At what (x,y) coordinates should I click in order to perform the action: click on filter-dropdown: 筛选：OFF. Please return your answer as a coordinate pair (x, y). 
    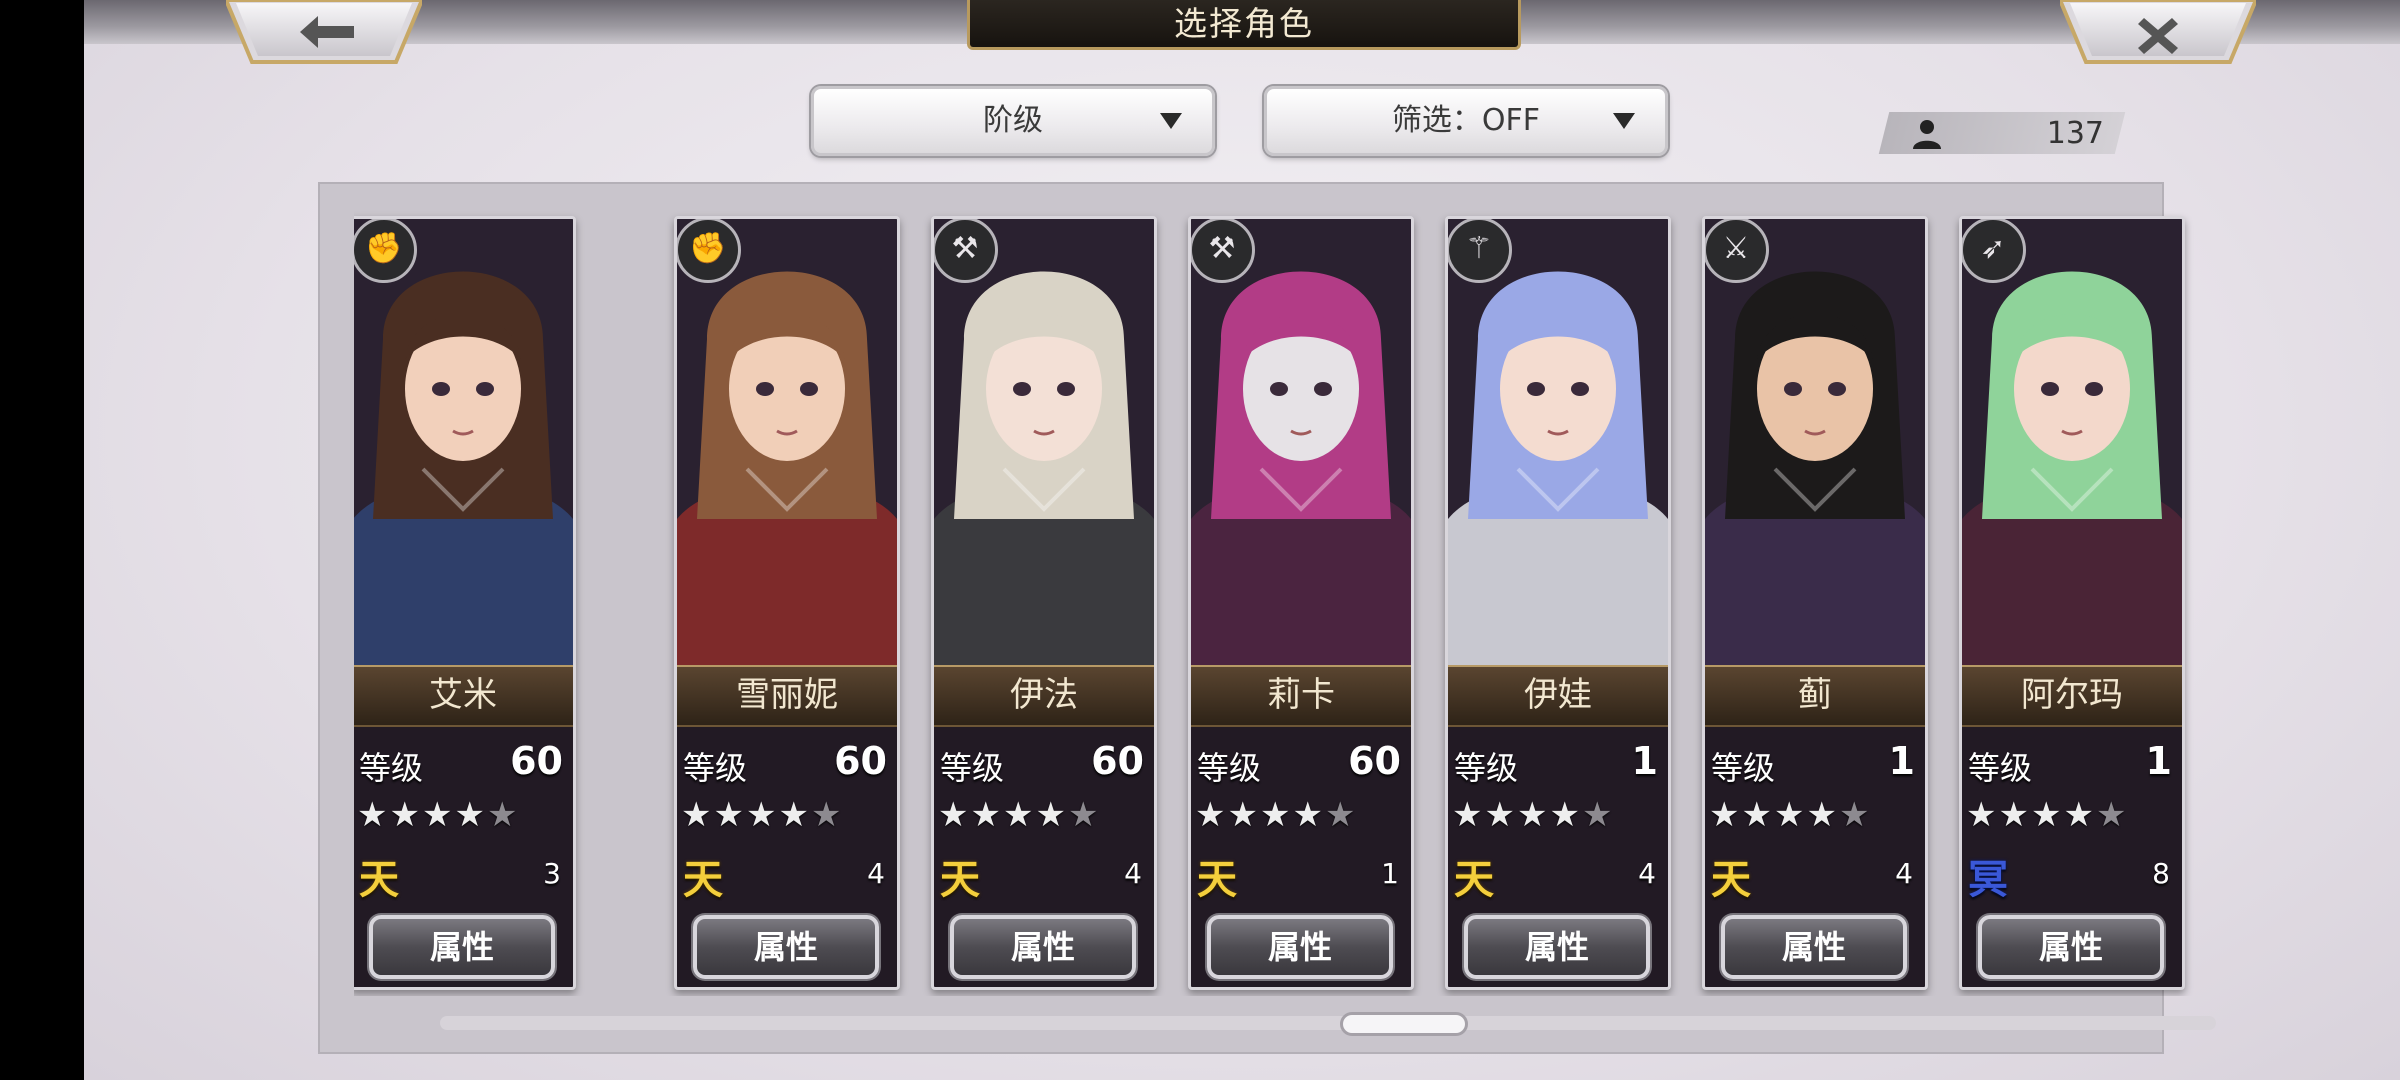
    Looking at the image, I should click on (1466, 121).